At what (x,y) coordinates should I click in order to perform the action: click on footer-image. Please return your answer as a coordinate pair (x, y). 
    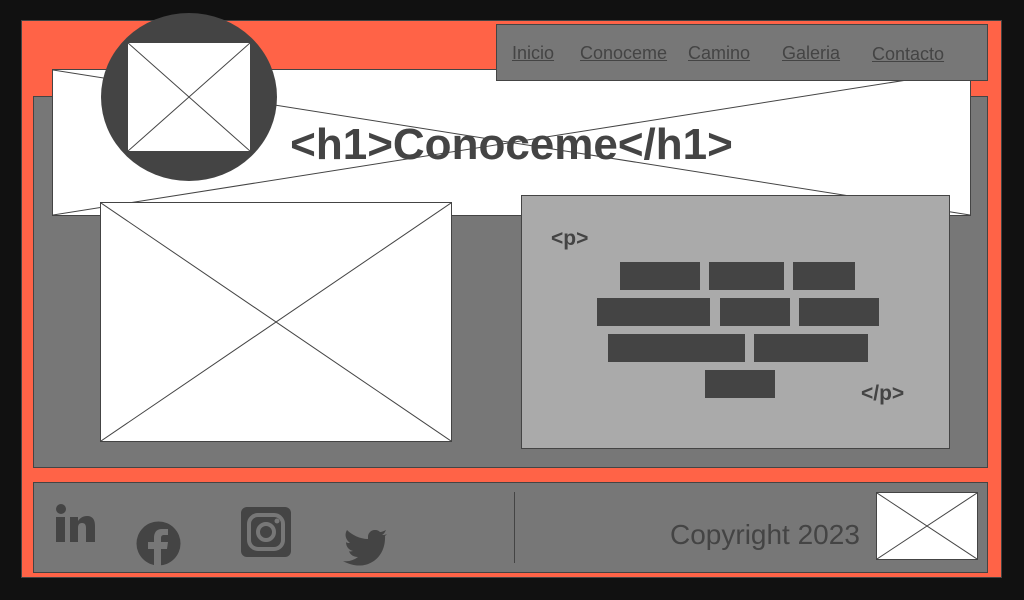
    Looking at the image, I should click on (927, 526).